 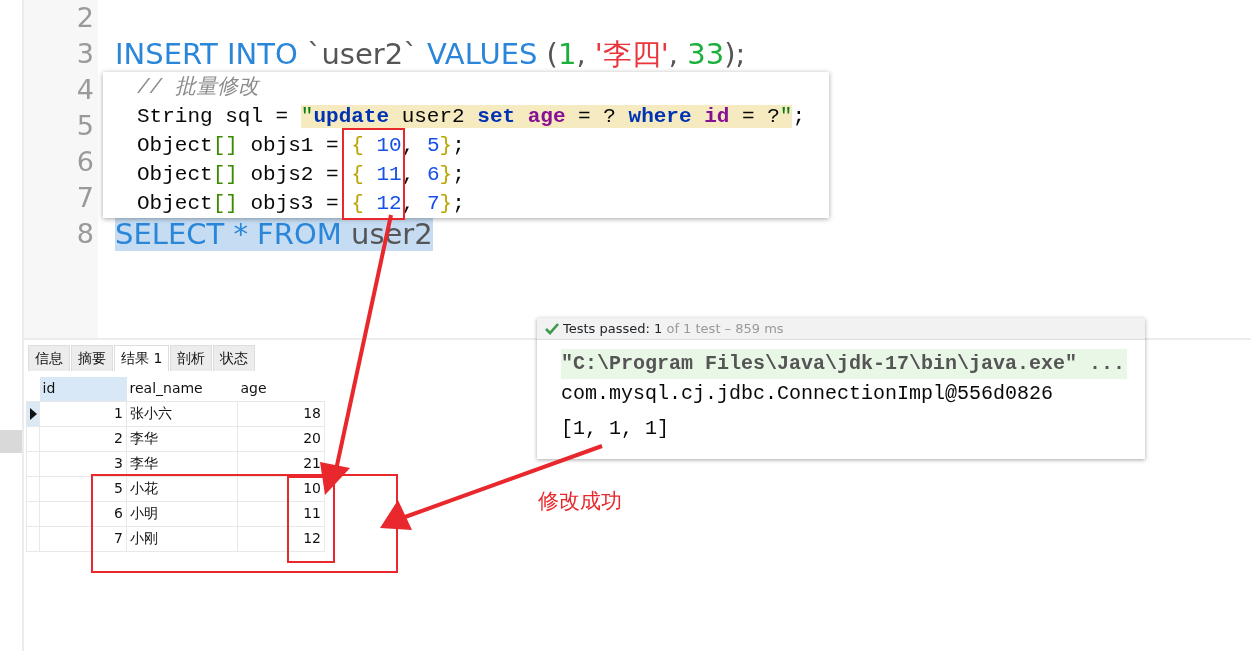 What do you see at coordinates (191, 358) in the screenshot?
I see `result-tab: 剖析` at bounding box center [191, 358].